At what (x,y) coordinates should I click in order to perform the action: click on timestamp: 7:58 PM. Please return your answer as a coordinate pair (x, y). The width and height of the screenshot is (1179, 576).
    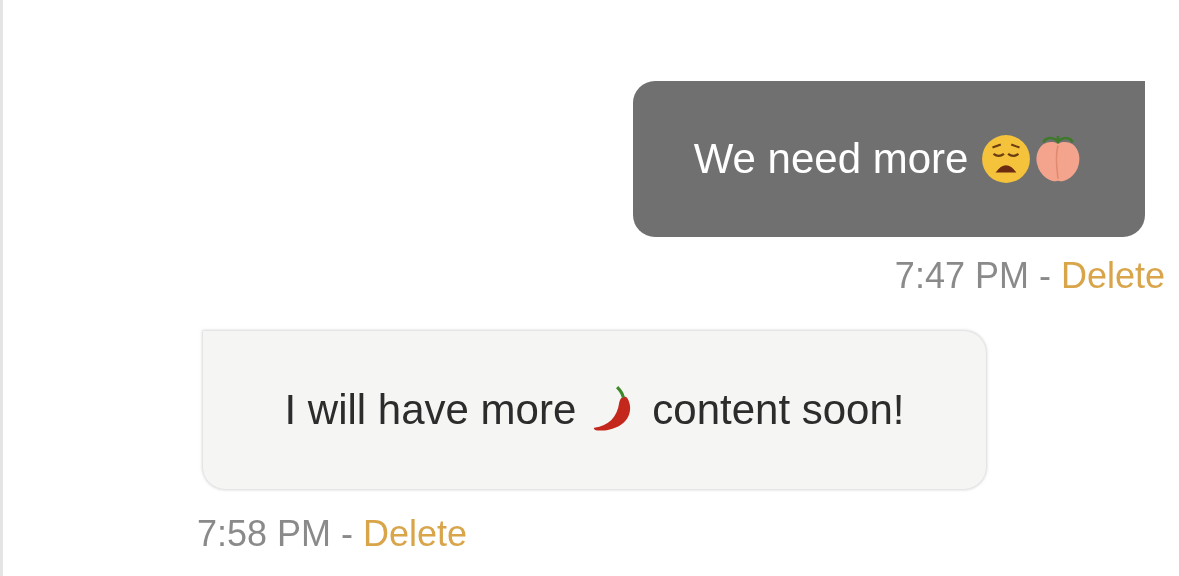
    Looking at the image, I should click on (264, 534).